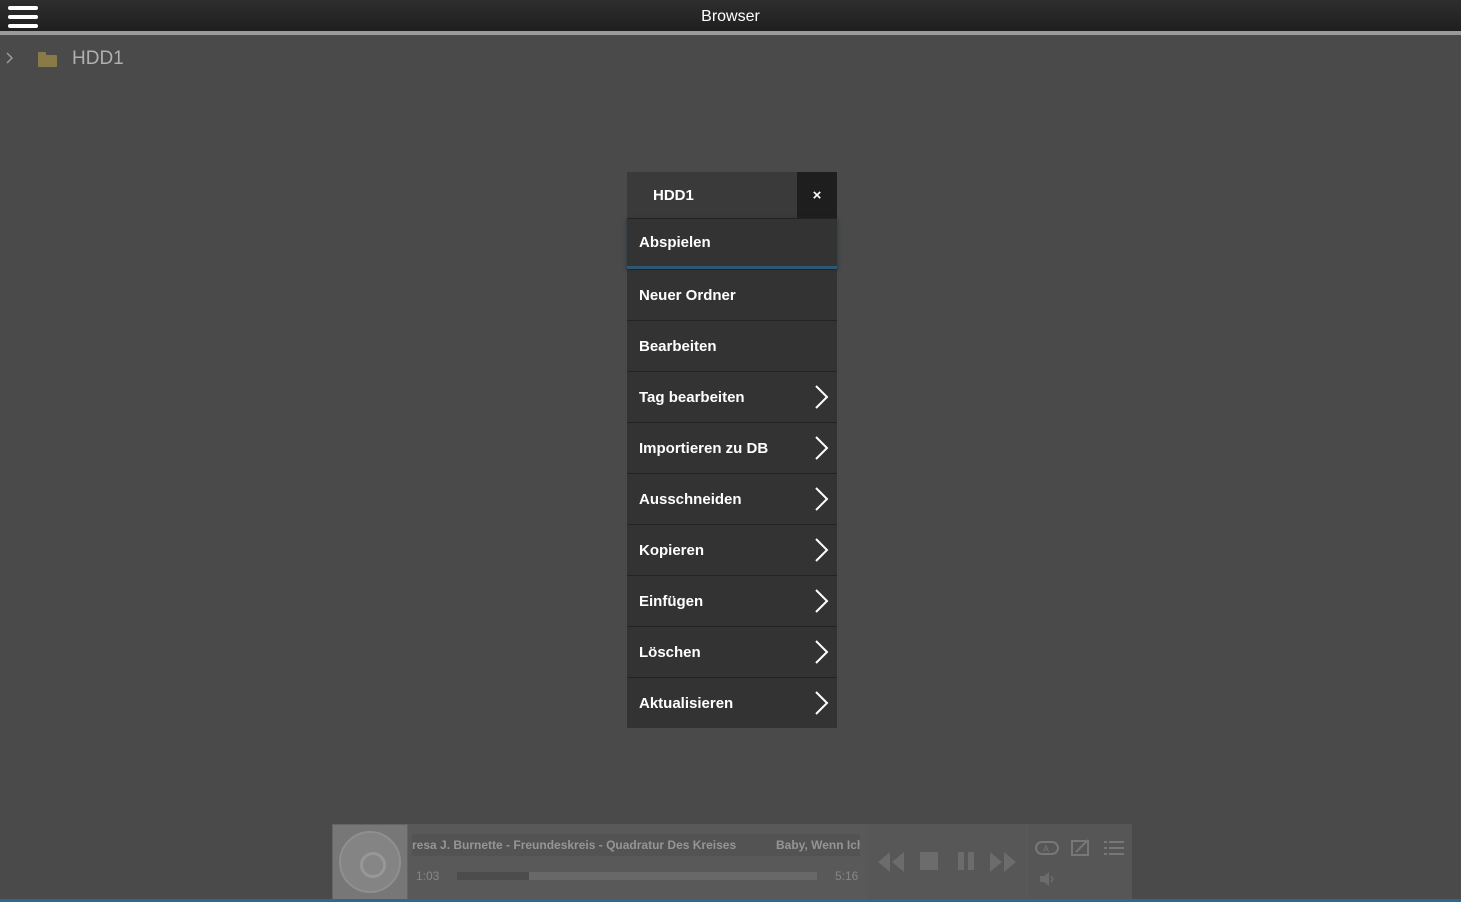 The width and height of the screenshot is (1461, 902). Describe the element at coordinates (732, 195) in the screenshot. I see `context-menu-header: HDD1 ×` at that location.